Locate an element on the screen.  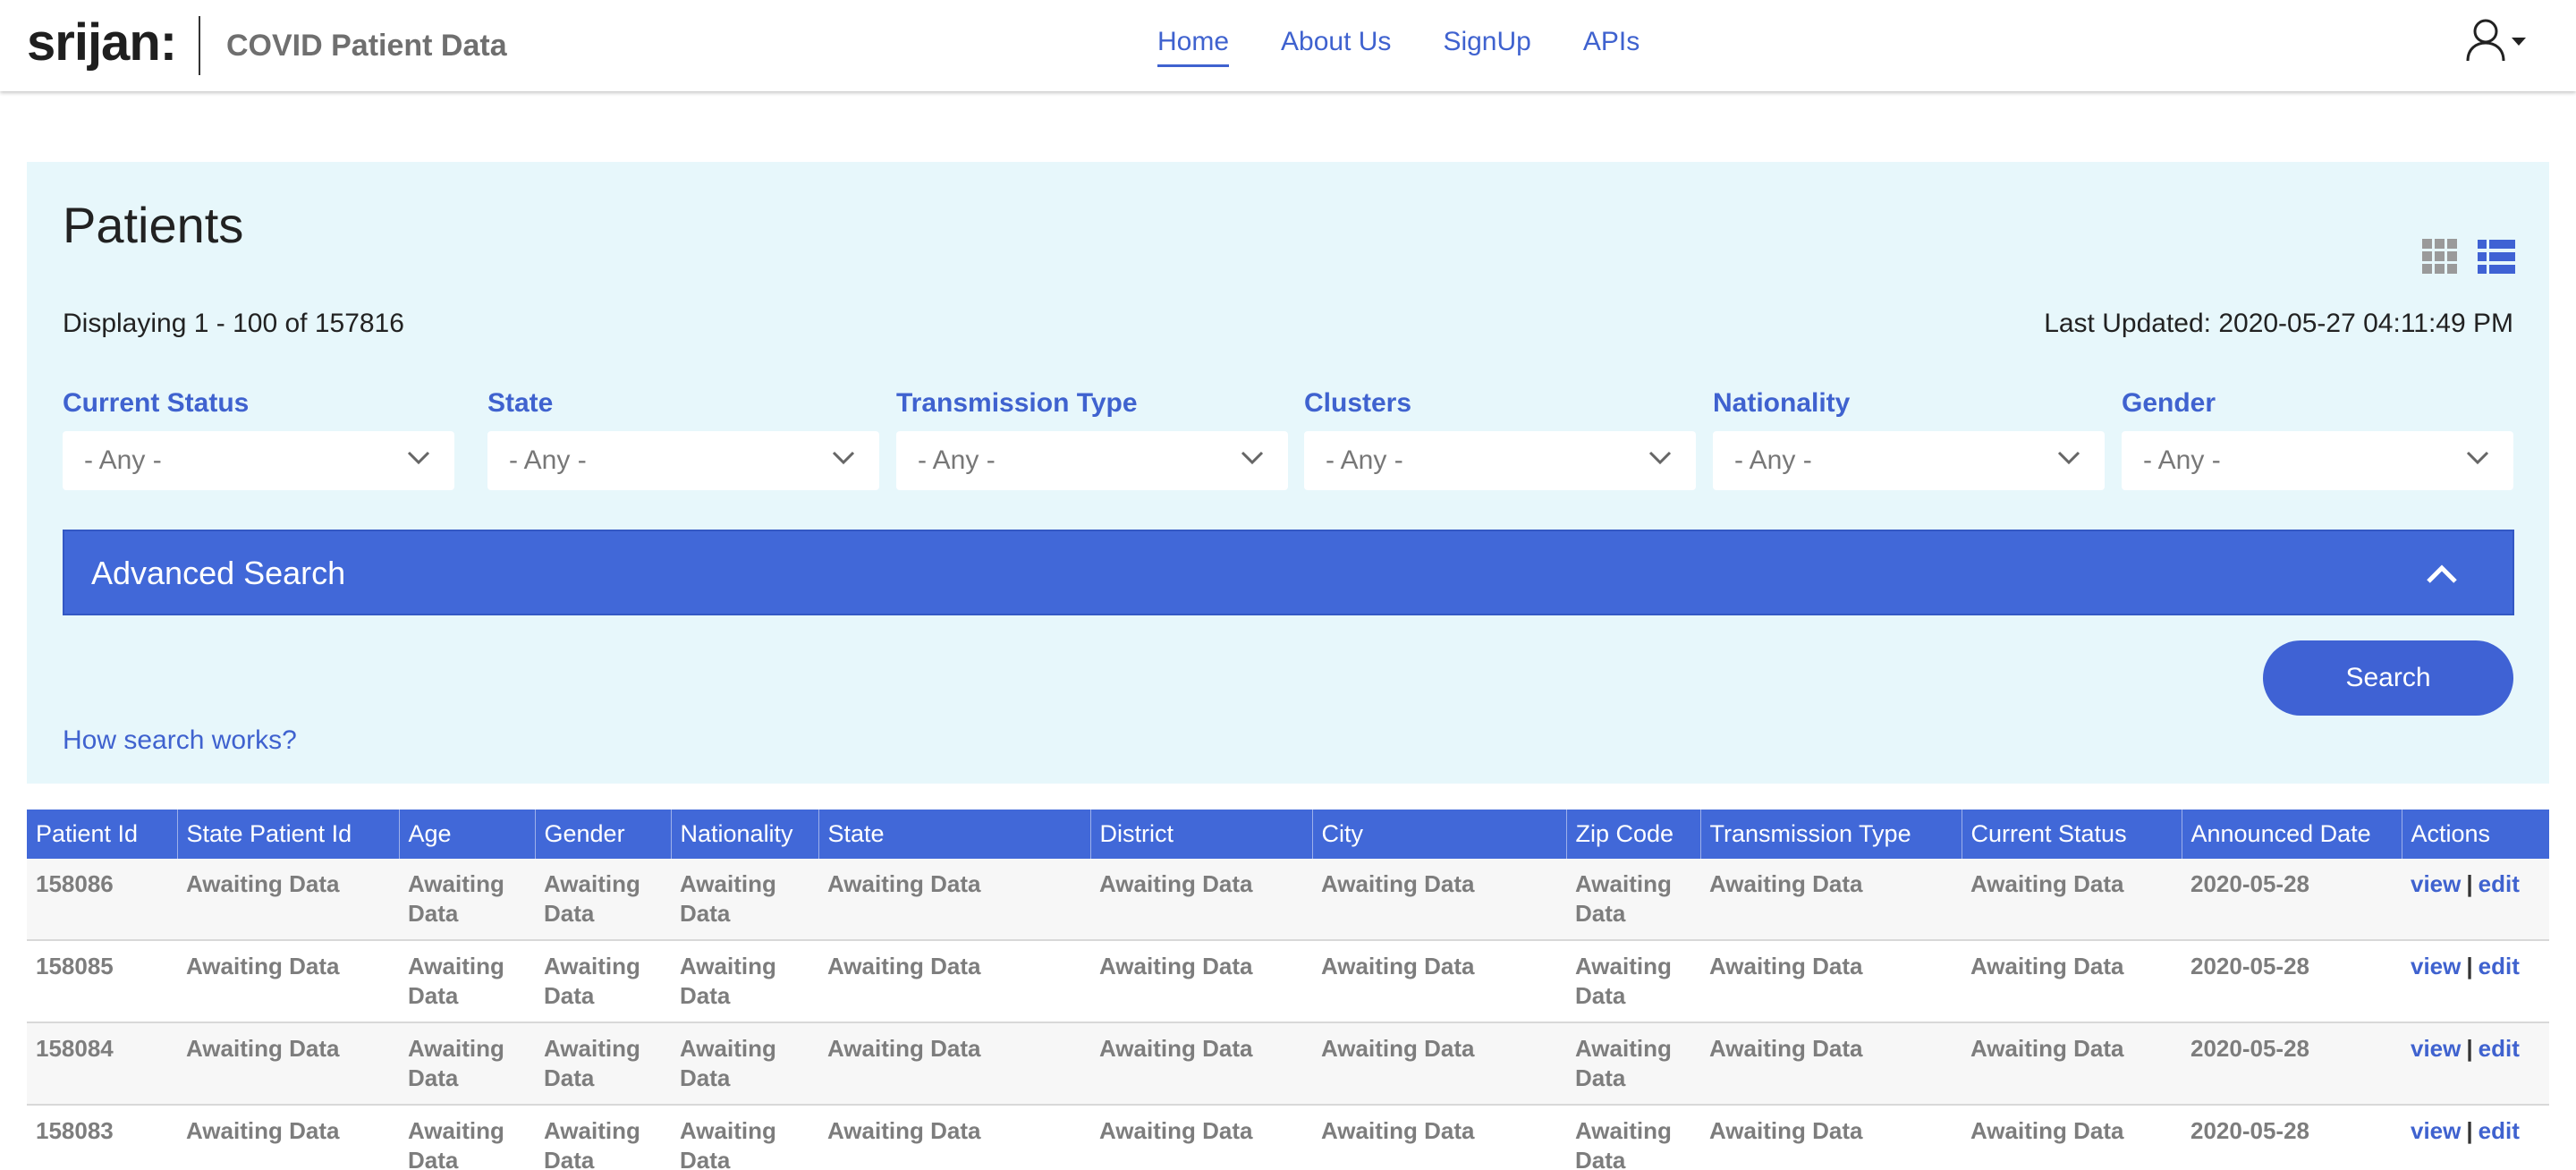
caret-down-icon is located at coordinates (2519, 42).